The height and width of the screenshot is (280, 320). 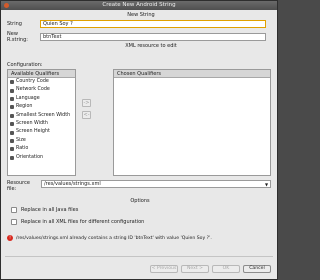 I want to click on next-button: Next >, so click(x=195, y=269).